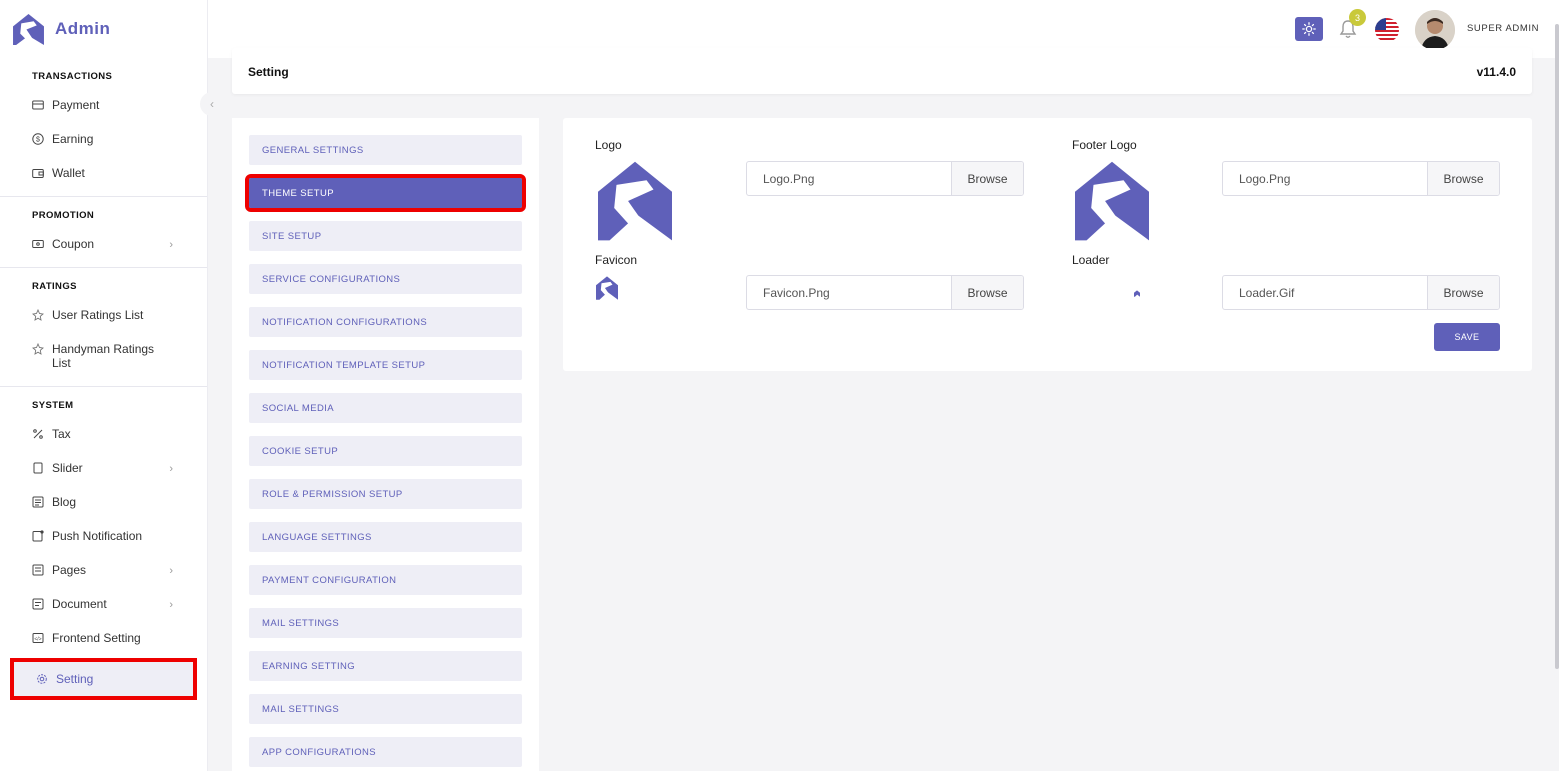  Describe the element at coordinates (885, 178) in the screenshot. I see `logo-file-input: Logo.Png Browse` at that location.